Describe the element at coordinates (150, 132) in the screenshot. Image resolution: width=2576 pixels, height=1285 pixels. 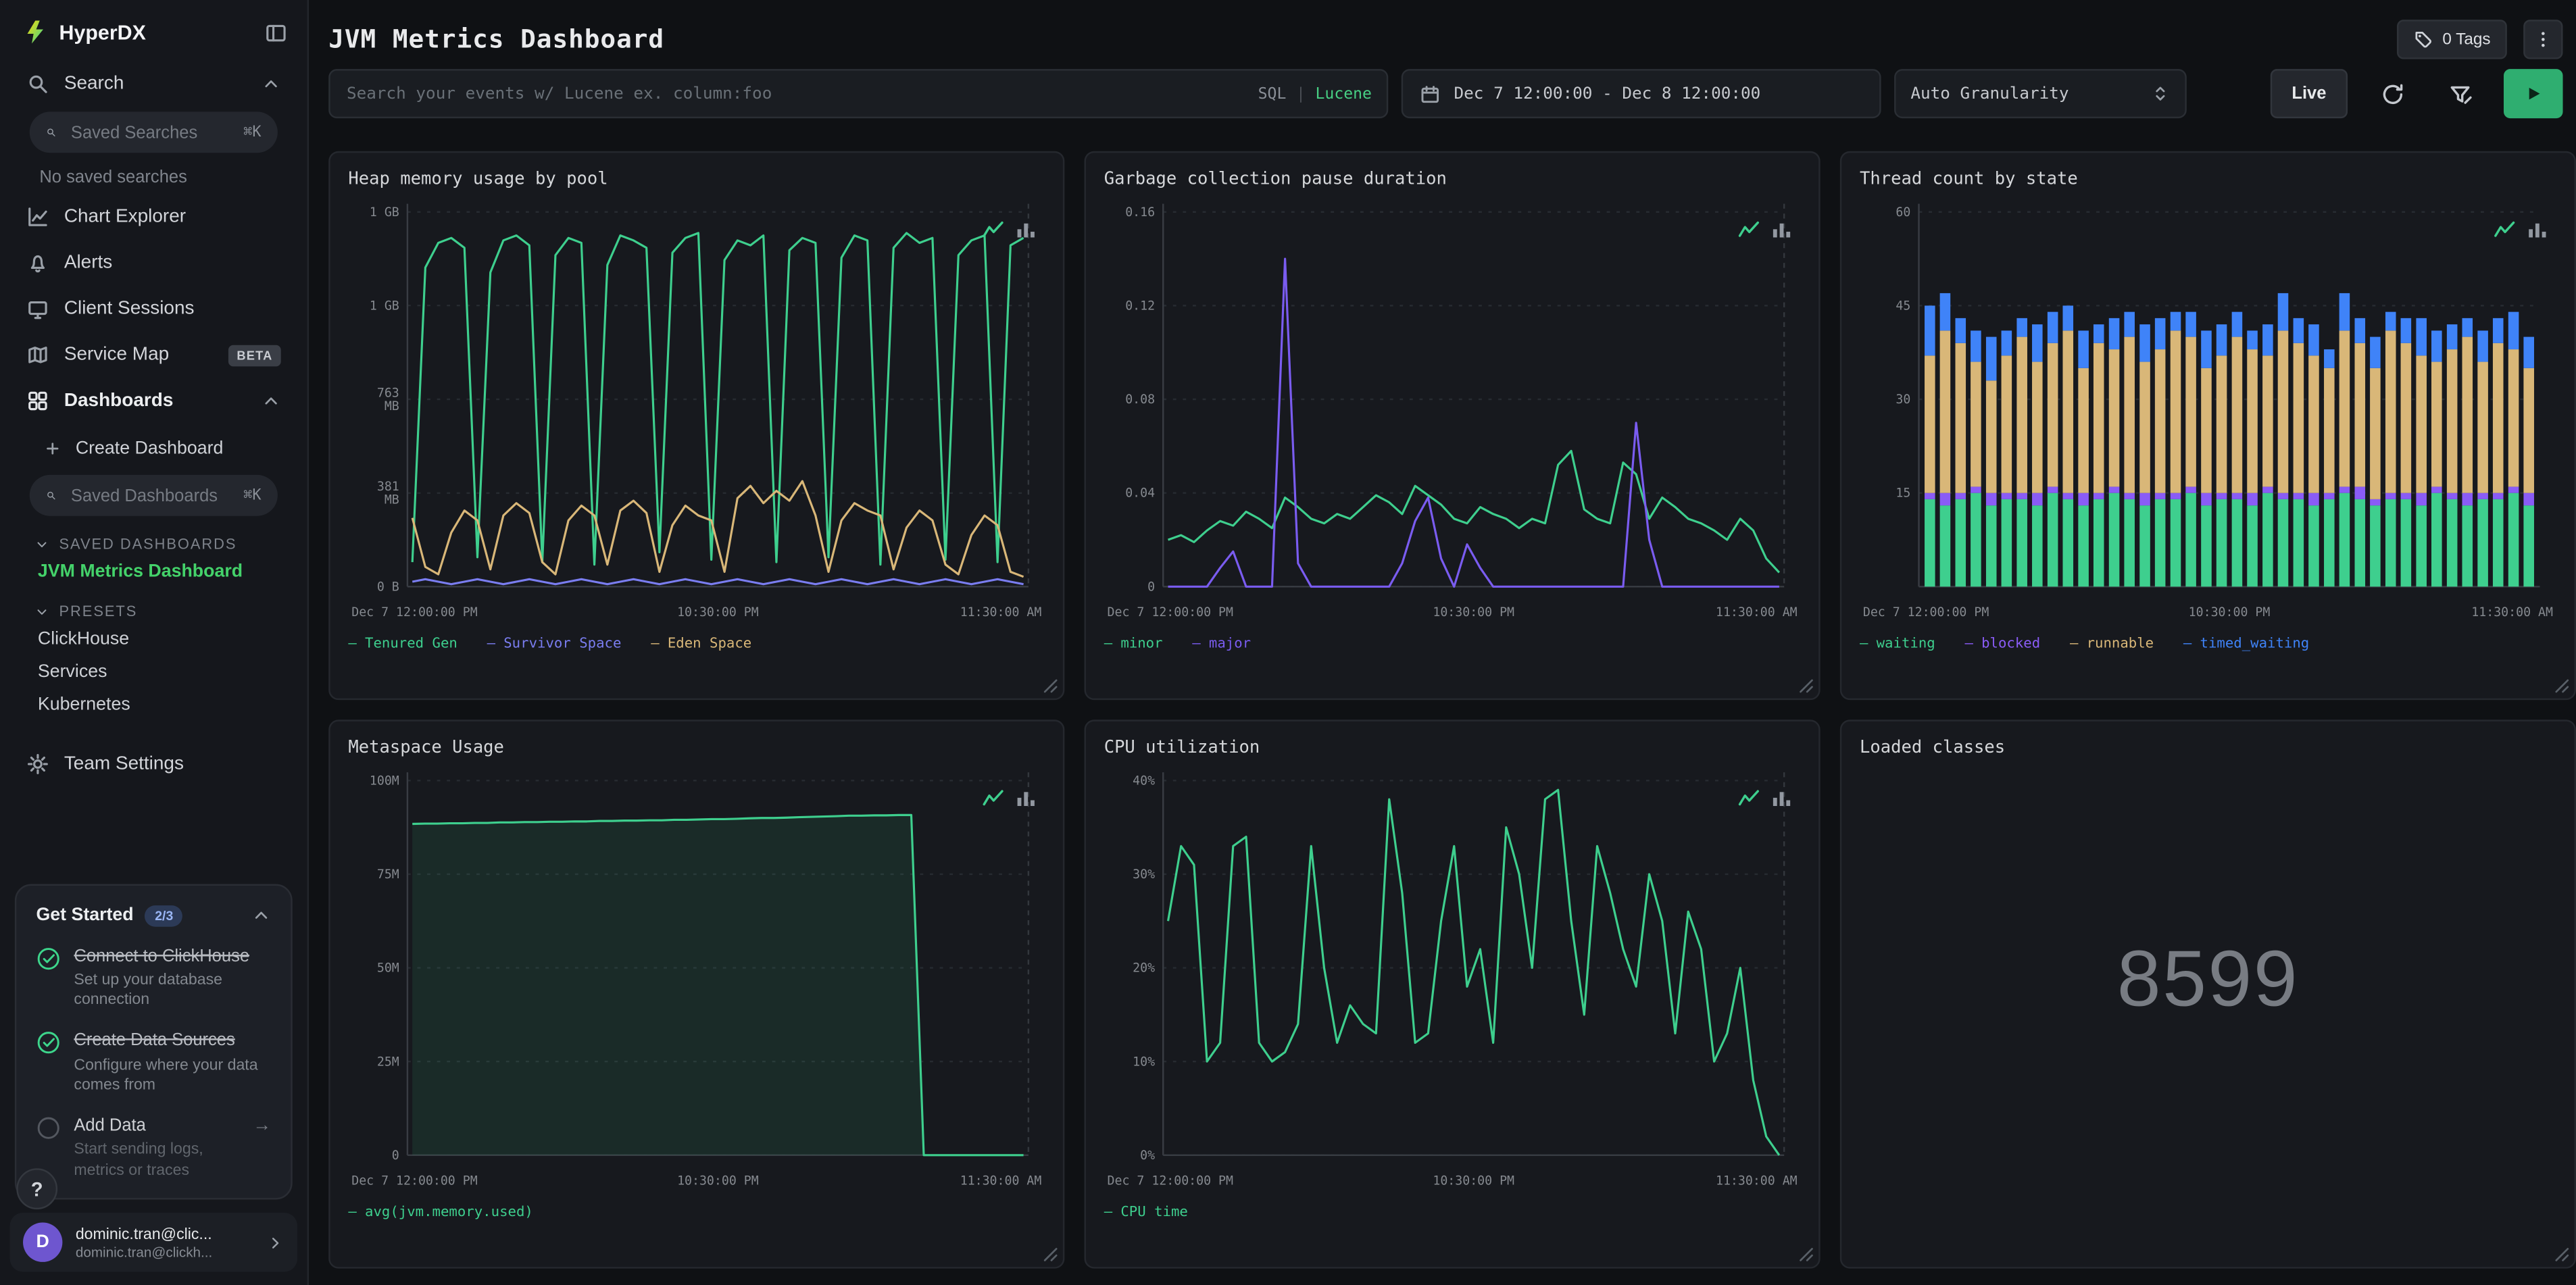
I see `saved-searches-field` at that location.